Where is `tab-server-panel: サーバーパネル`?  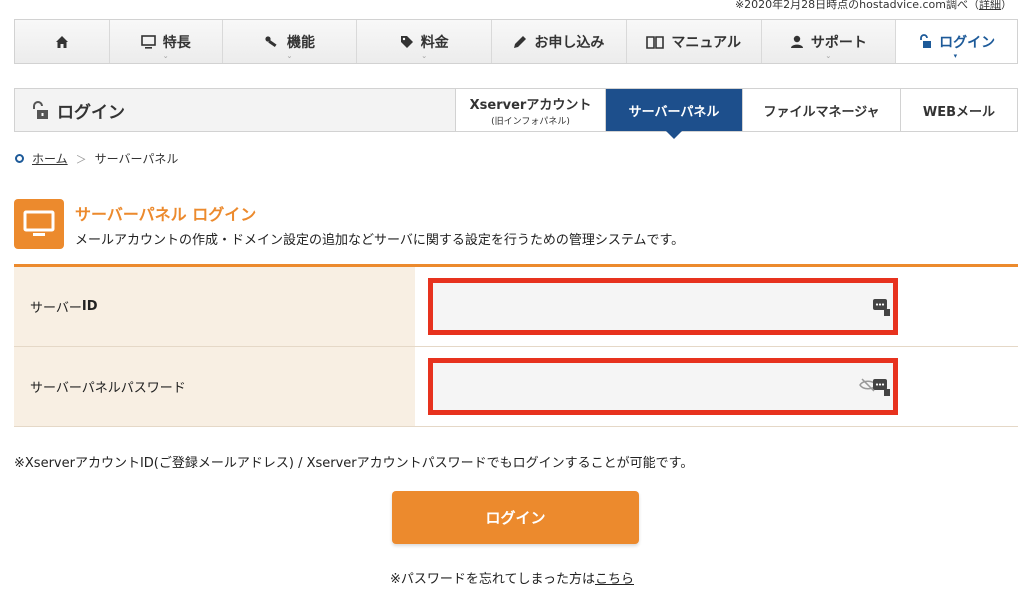
tab-server-panel: サーバーパネル is located at coordinates (673, 114).